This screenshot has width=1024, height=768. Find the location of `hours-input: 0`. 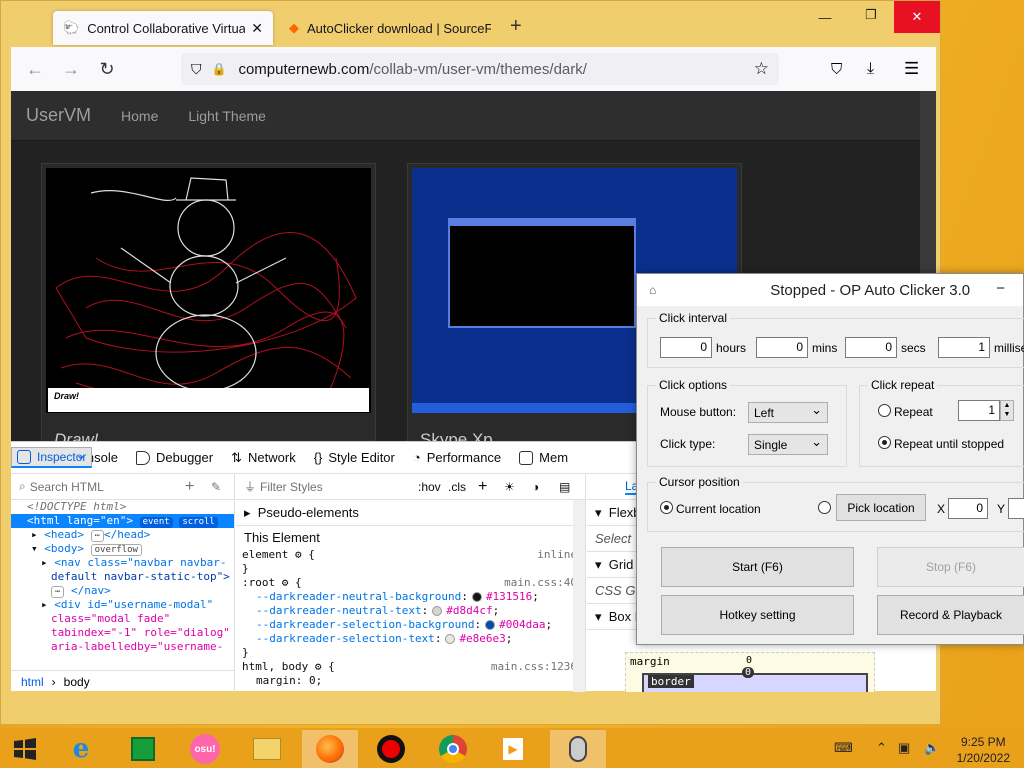

hours-input: 0 is located at coordinates (686, 347).